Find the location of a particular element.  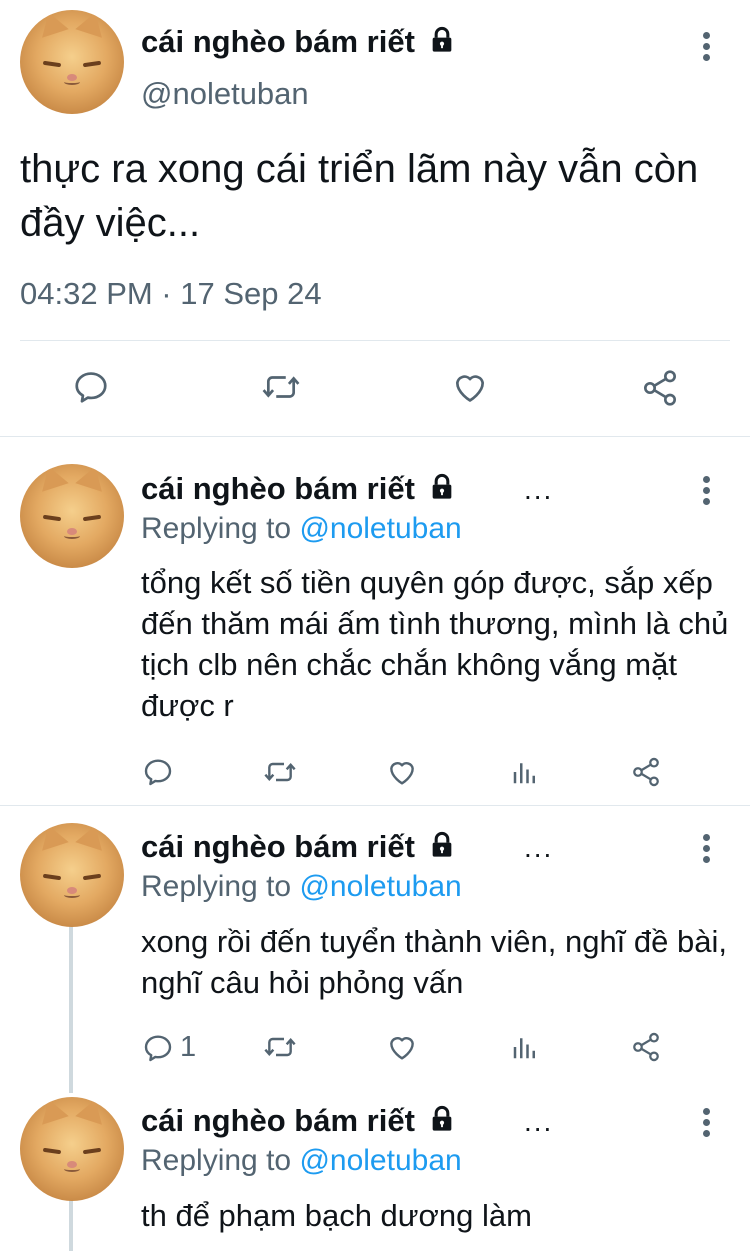

divider is located at coordinates (375, 340).